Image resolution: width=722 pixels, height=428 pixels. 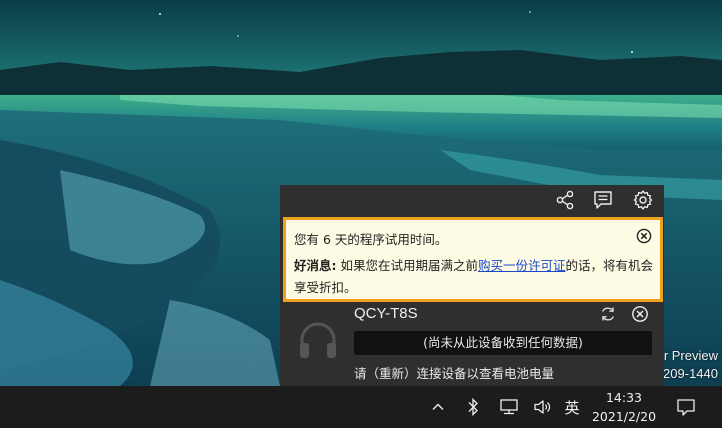 I want to click on device-status-bar: (尚未从此设备收到任何数据), so click(x=503, y=343).